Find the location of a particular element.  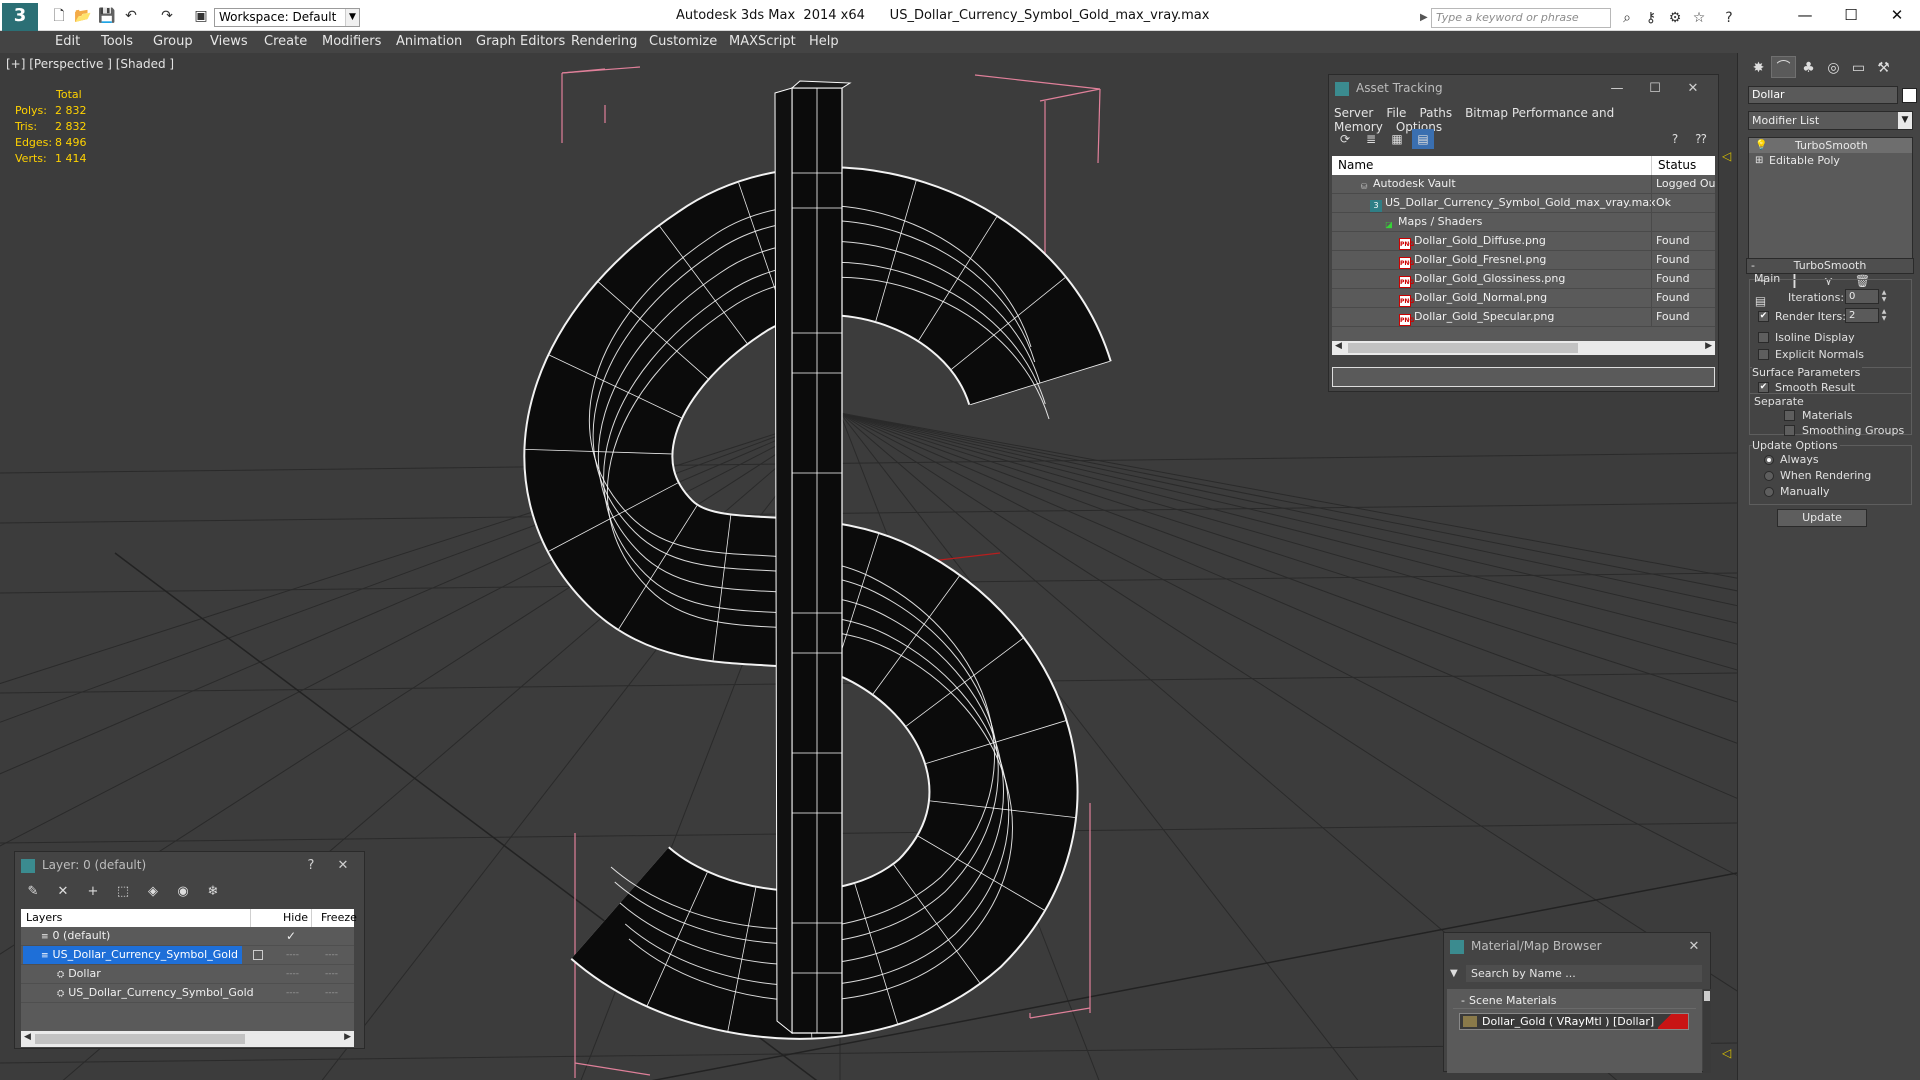

table-row: ◪ Maps / Shaders is located at coordinates (1523, 222).